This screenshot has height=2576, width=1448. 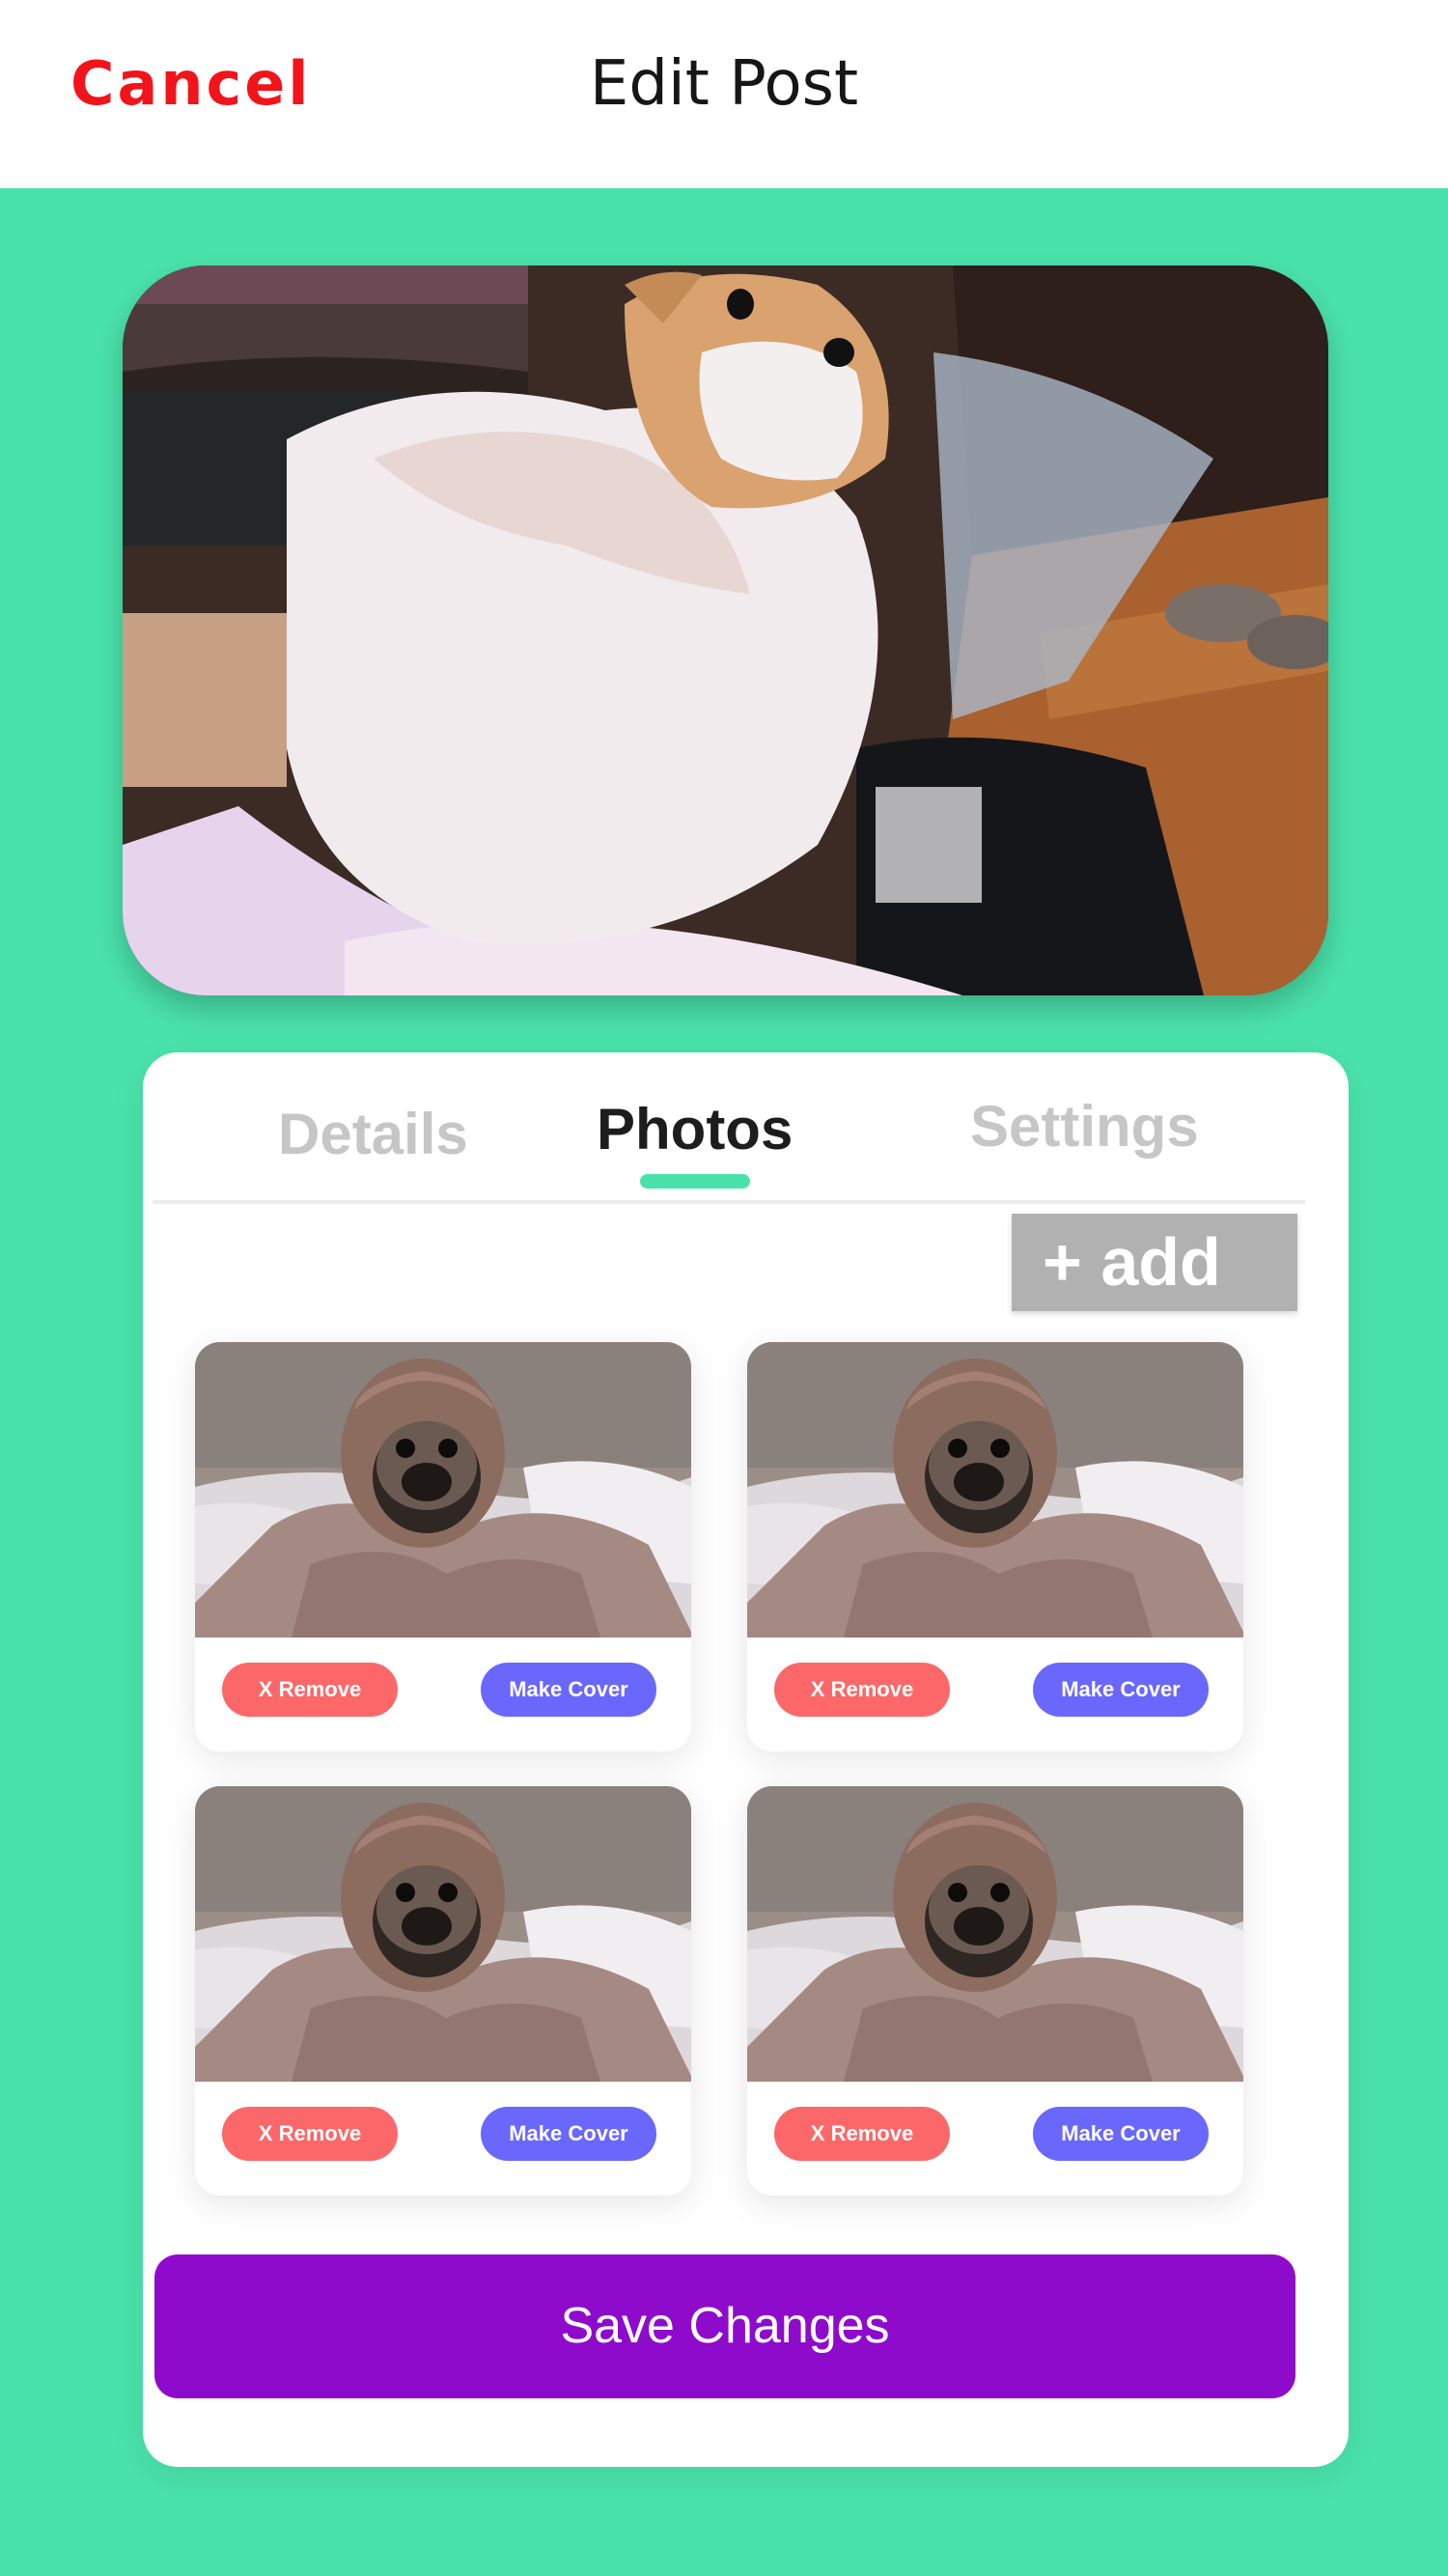 What do you see at coordinates (729, 1202) in the screenshot?
I see `tab-divider` at bounding box center [729, 1202].